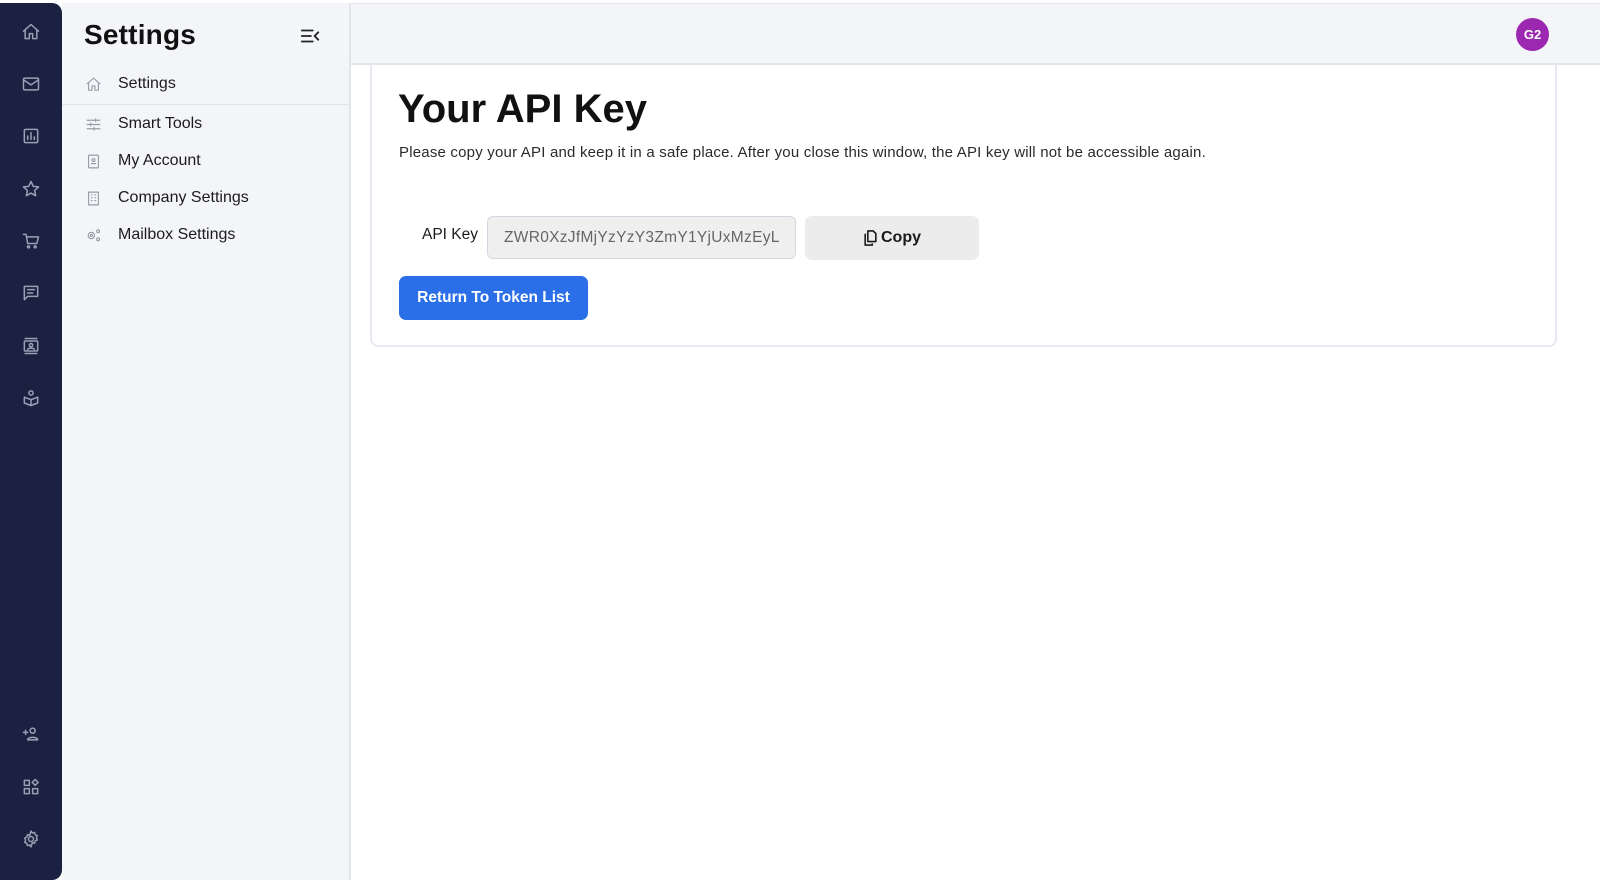 This screenshot has width=1600, height=880. Describe the element at coordinates (205, 161) in the screenshot. I see `sidebar-item-my-account: My Account` at that location.